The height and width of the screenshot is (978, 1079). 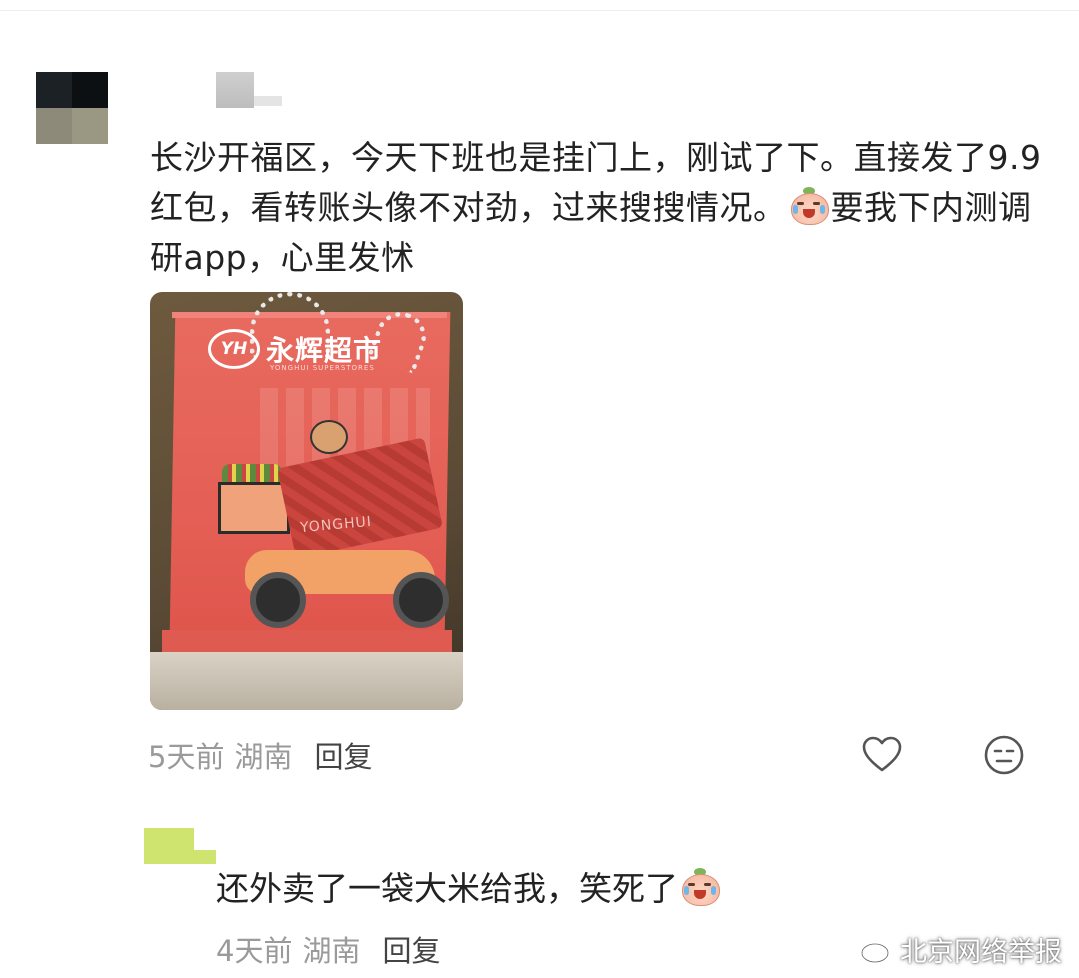 What do you see at coordinates (1004, 755) in the screenshot?
I see `neutral-face-icon` at bounding box center [1004, 755].